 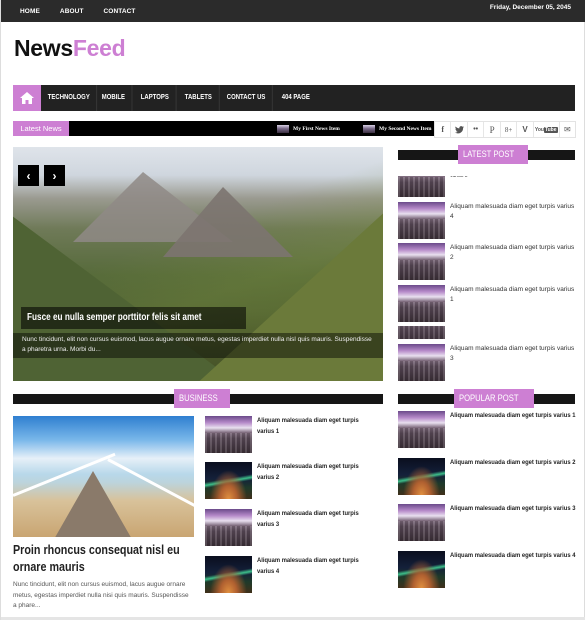 What do you see at coordinates (547, 129) in the screenshot?
I see `youtube-icon: You Tube` at bounding box center [547, 129].